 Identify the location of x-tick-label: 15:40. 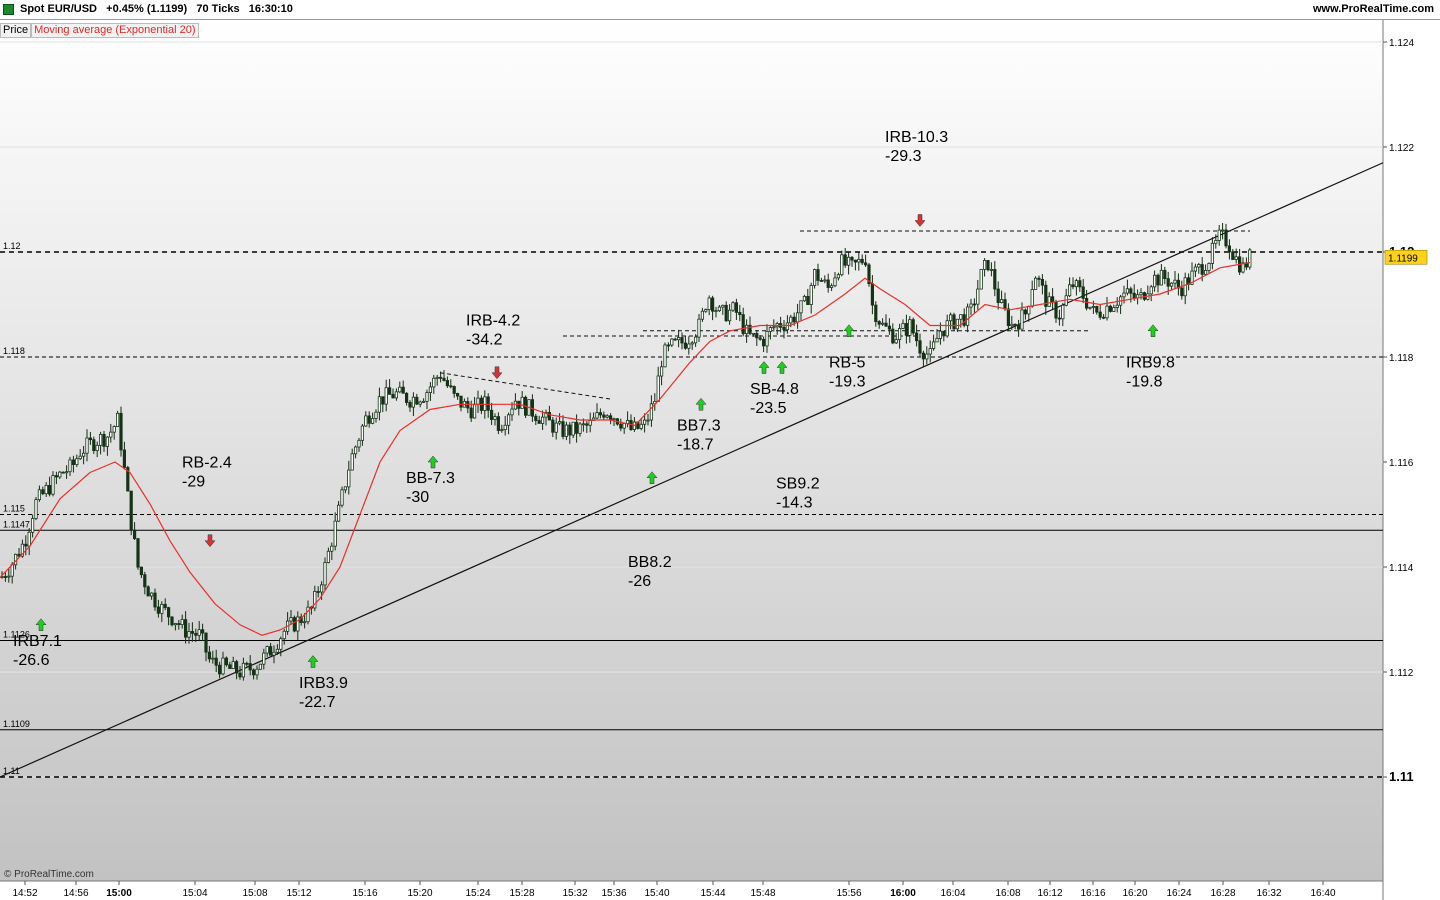
(656, 893).